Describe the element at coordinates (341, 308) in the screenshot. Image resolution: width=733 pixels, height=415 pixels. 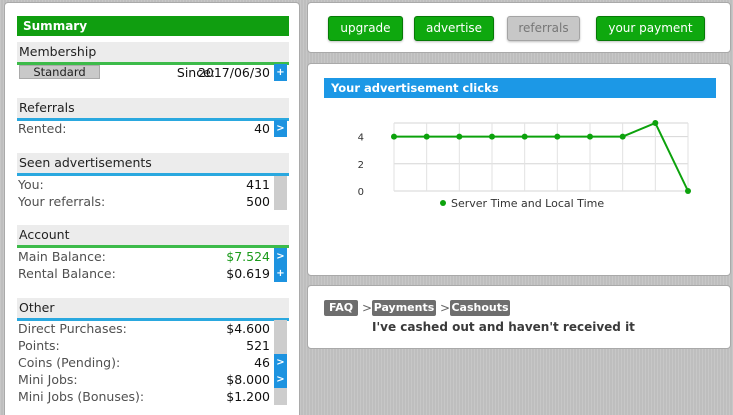
I see `breadcrumb-faq: FAQ` at that location.